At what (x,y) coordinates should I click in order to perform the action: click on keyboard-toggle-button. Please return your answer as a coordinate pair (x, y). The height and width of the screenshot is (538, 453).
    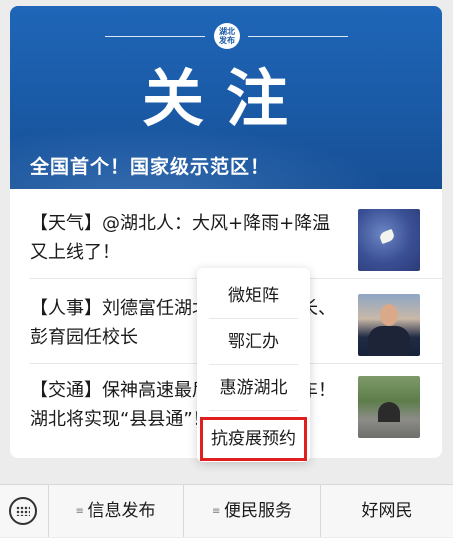
    Looking at the image, I should click on (24, 511).